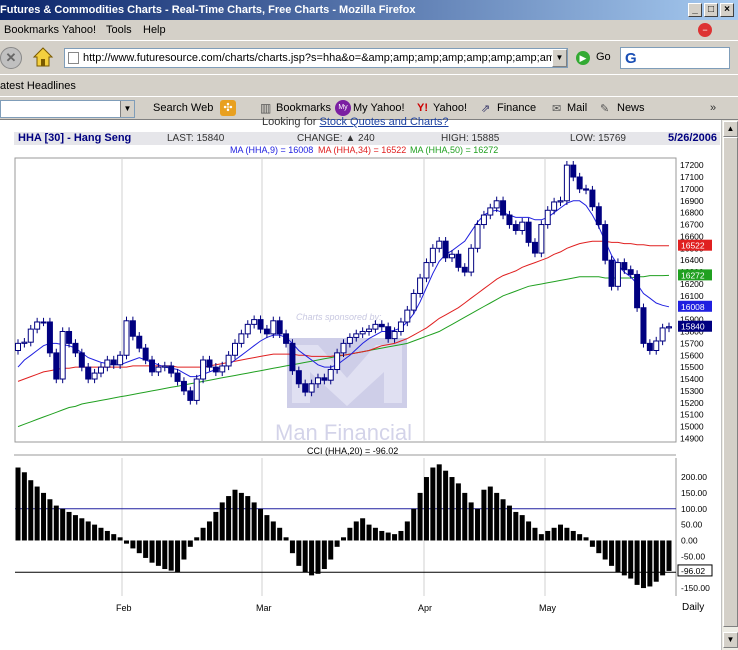 This screenshot has width=738, height=650. What do you see at coordinates (692, 213) in the screenshot?
I see `price-tick-label: 16800` at bounding box center [692, 213].